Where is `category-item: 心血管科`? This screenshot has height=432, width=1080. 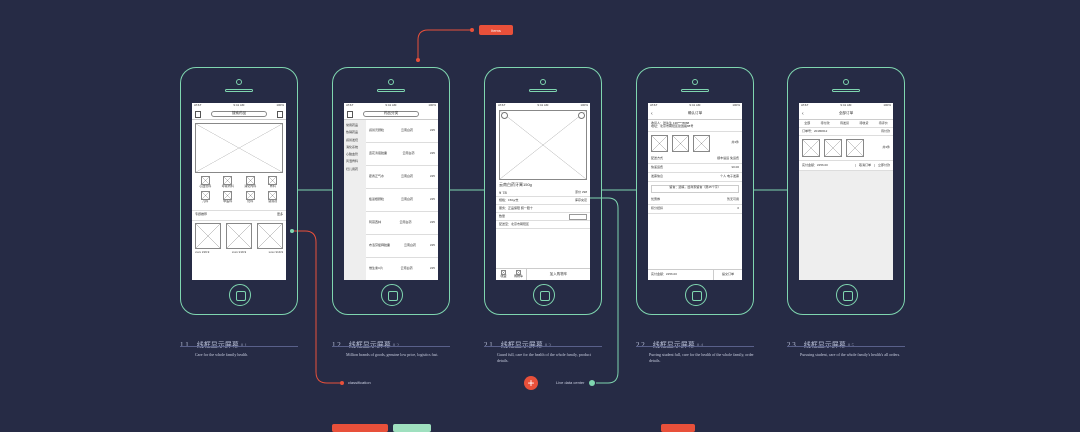
category-item: 心血管科 is located at coordinates (205, 182).